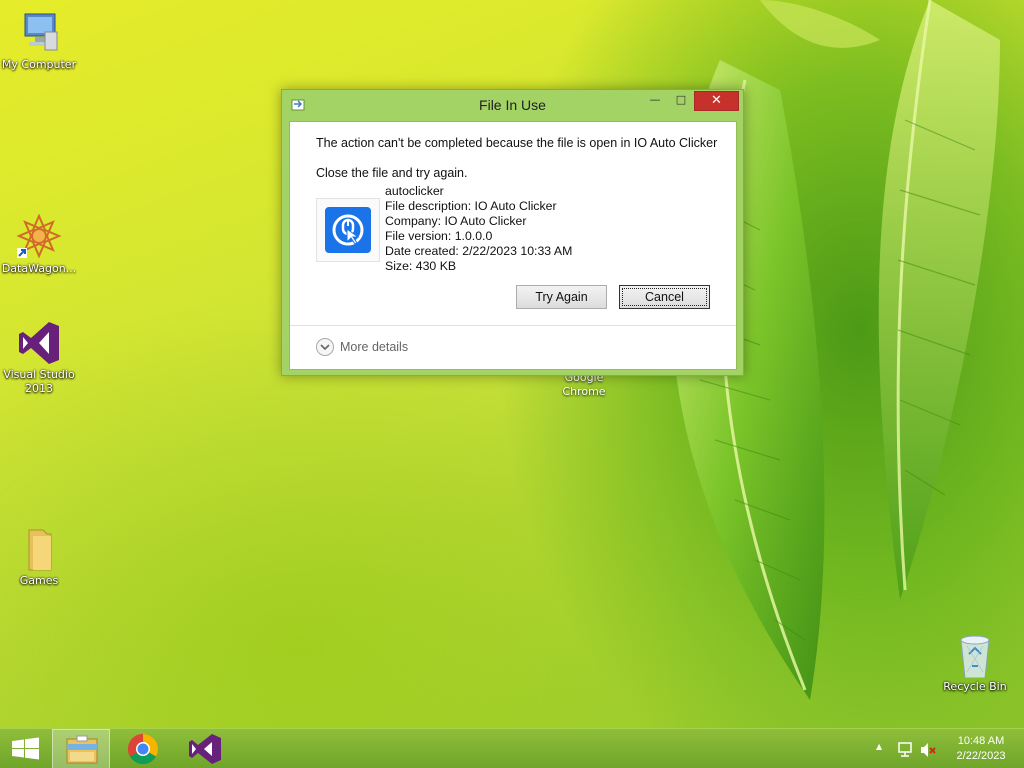 The height and width of the screenshot is (768, 1024). Describe the element at coordinates (981, 741) in the screenshot. I see `clock-time: 10:48 AM` at that location.